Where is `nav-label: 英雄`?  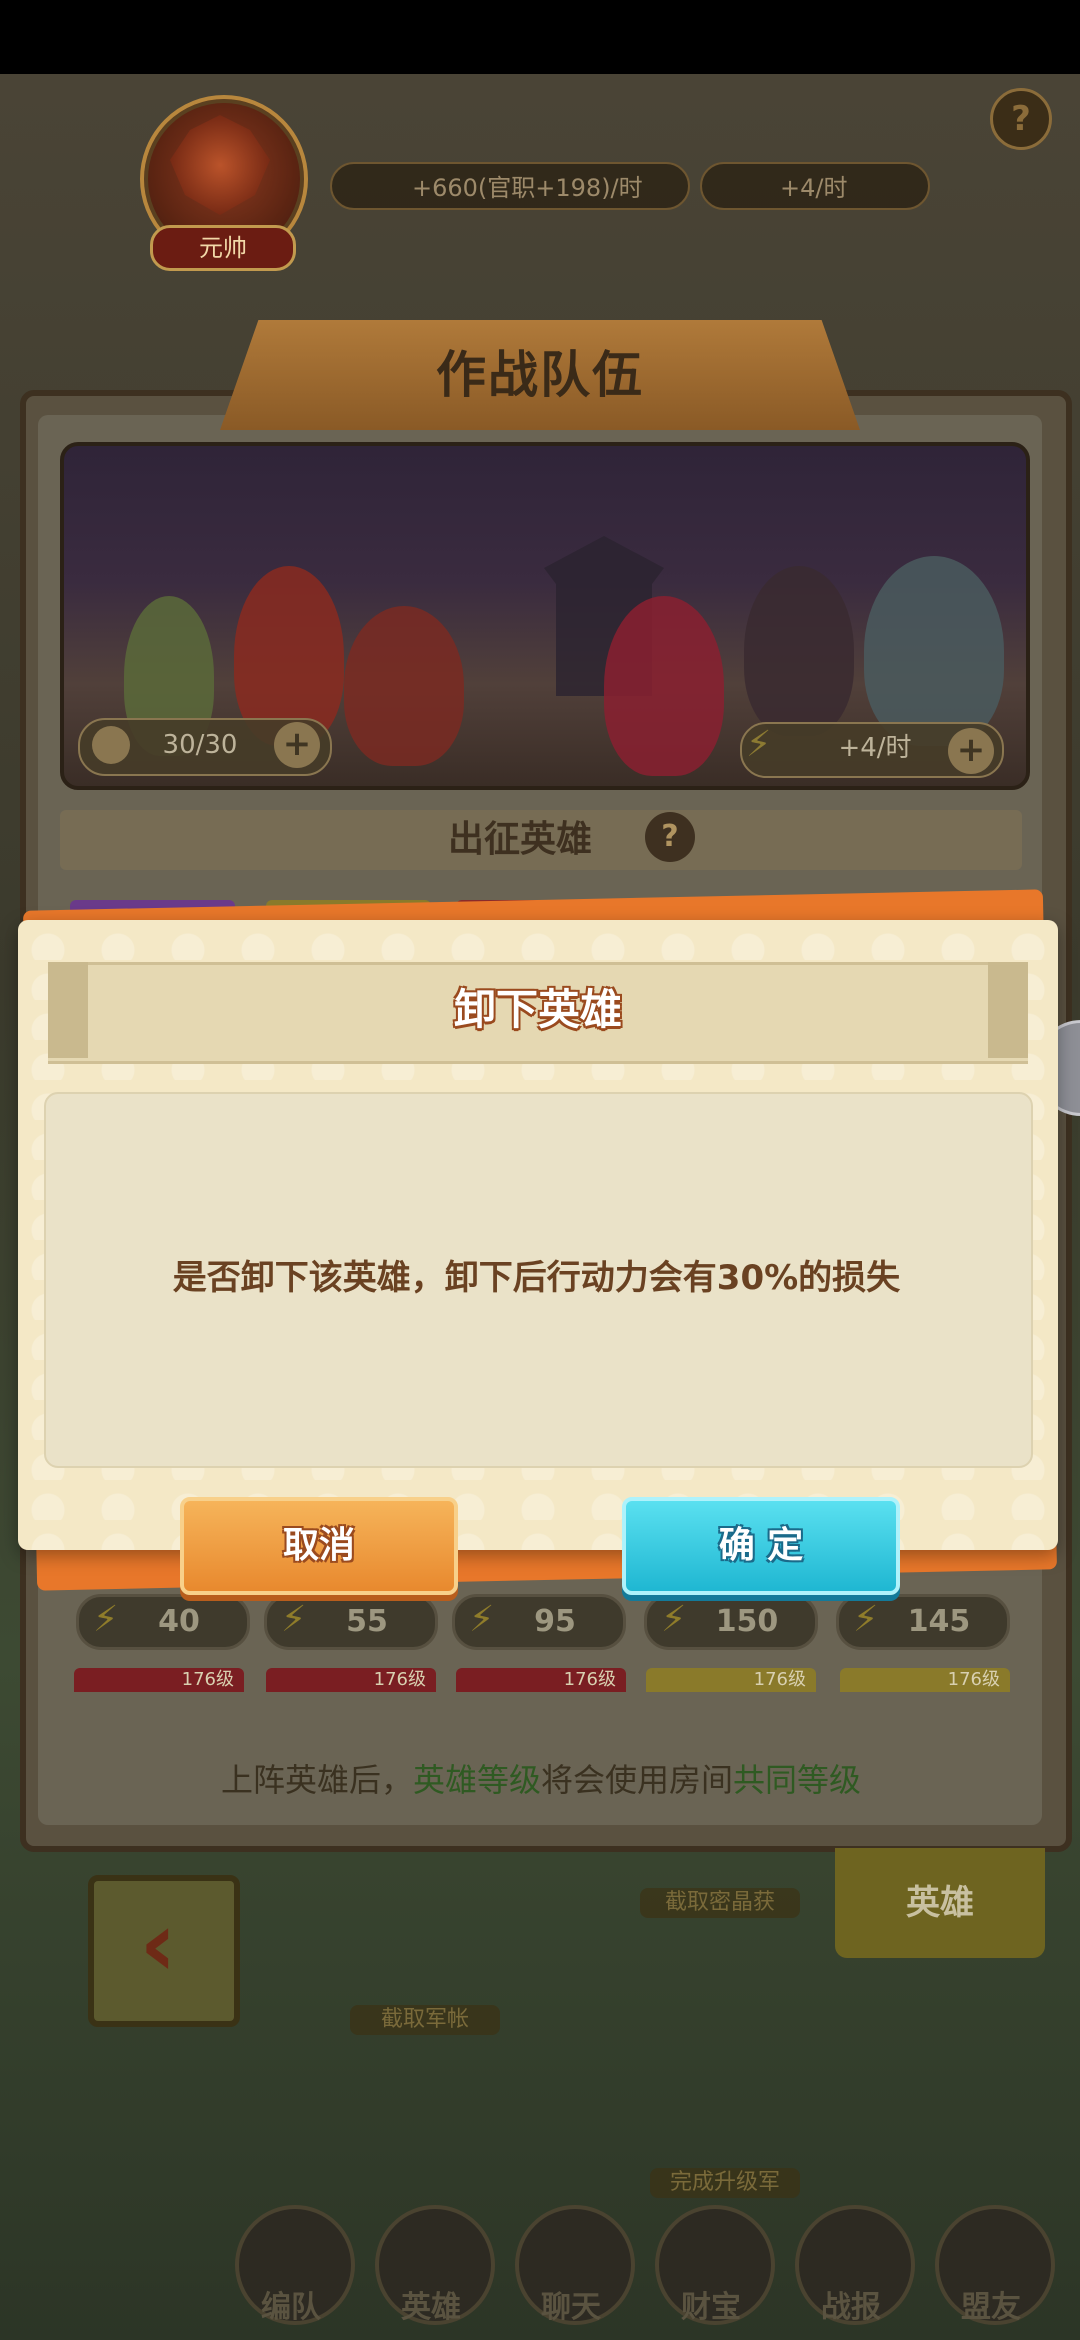
nav-label: 英雄 is located at coordinates (431, 2307).